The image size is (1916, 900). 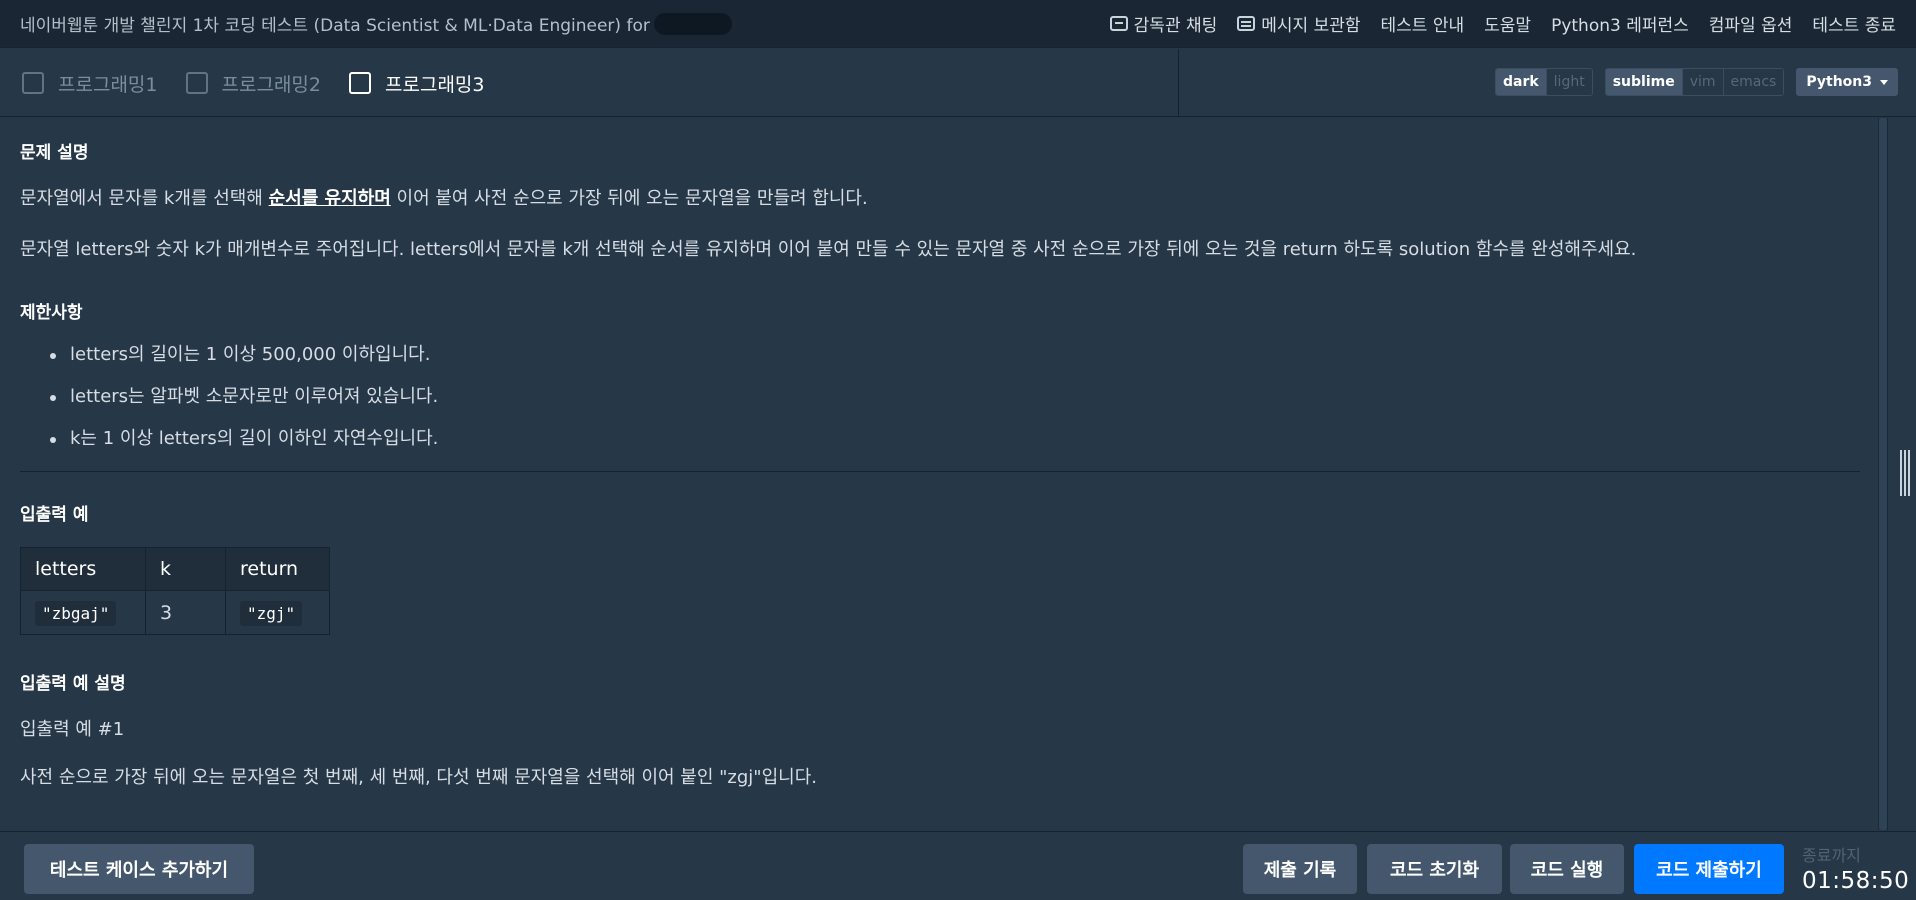 I want to click on constraint-item: letters는 알파벳 소문자로만 이루어져 있습니다., so click(x=954, y=397).